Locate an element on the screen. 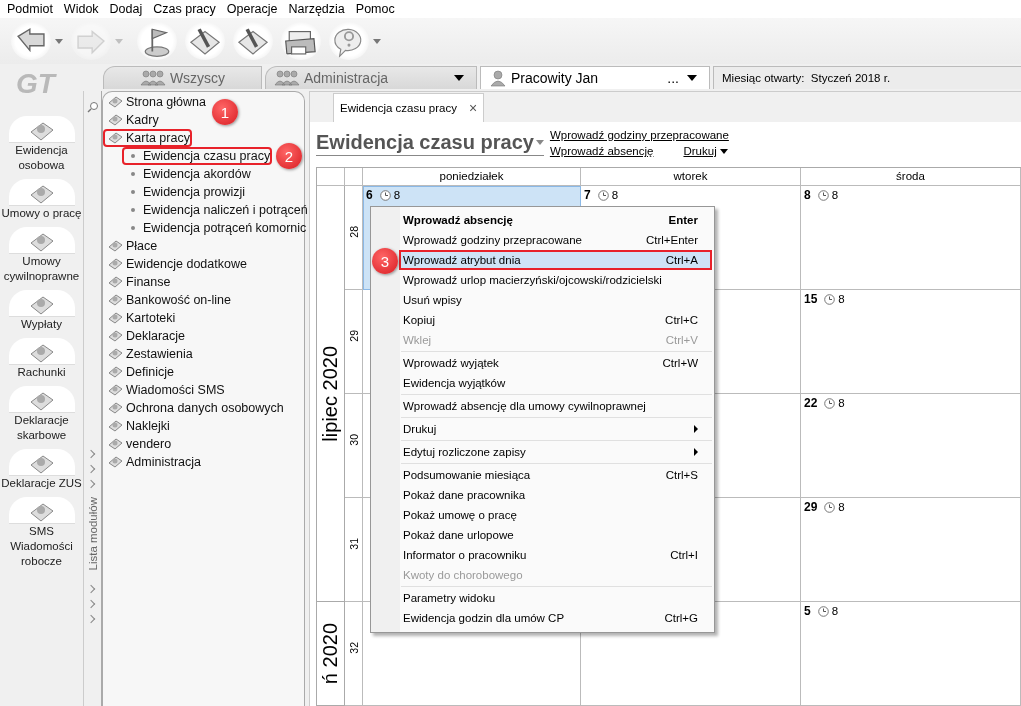  tab: Administracja is located at coordinates (371, 77).